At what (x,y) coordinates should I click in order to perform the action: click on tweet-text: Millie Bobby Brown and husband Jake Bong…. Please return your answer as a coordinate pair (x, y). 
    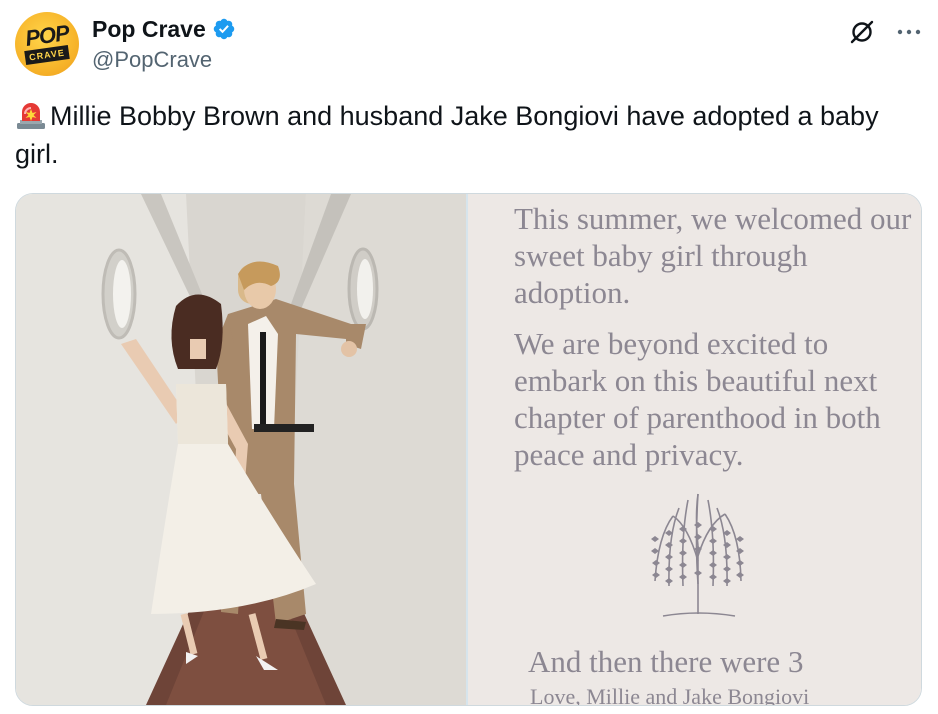
    Looking at the image, I should click on (467, 135).